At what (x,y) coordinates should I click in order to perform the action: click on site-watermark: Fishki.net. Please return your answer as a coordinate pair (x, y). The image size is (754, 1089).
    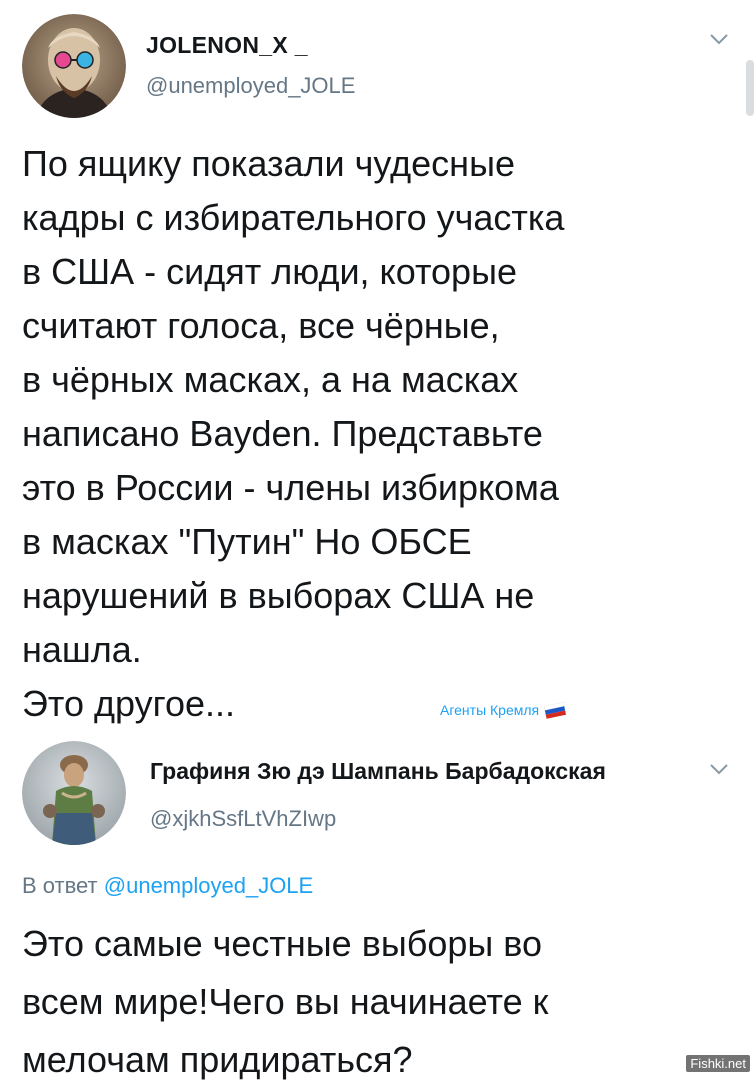
    Looking at the image, I should click on (718, 1063).